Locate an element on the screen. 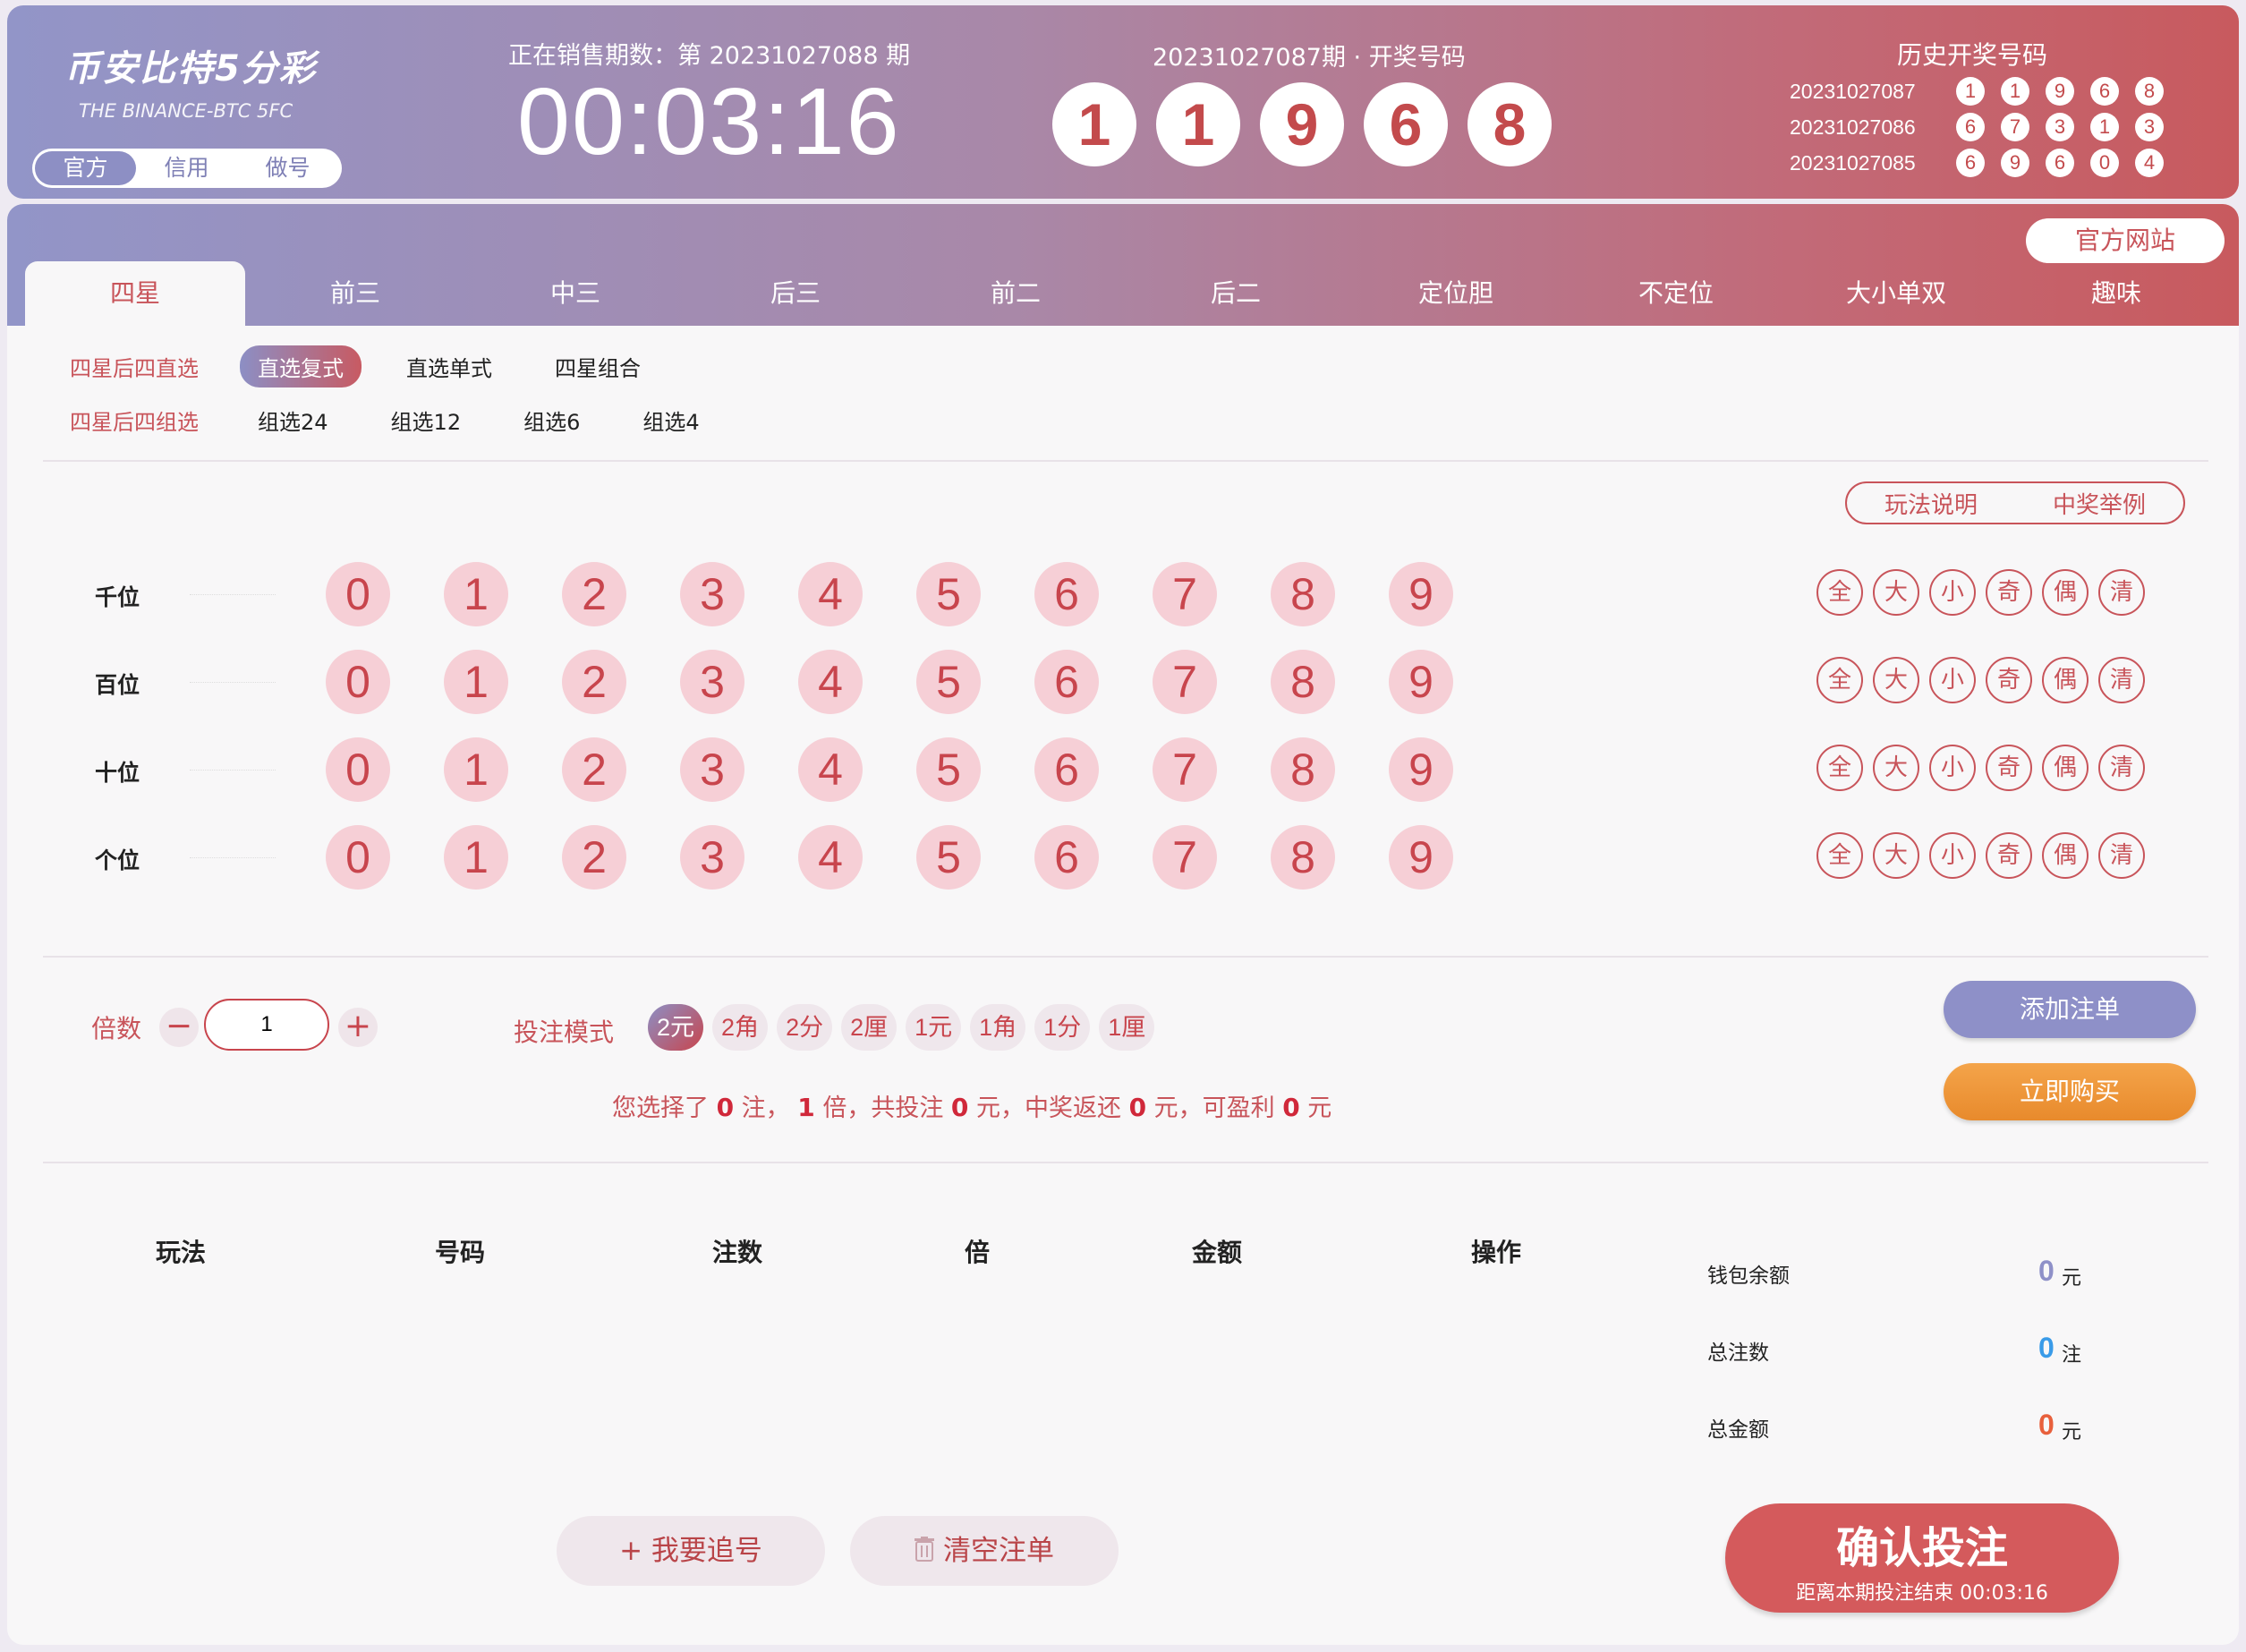  subplay-option: 四星组合 is located at coordinates (598, 366).